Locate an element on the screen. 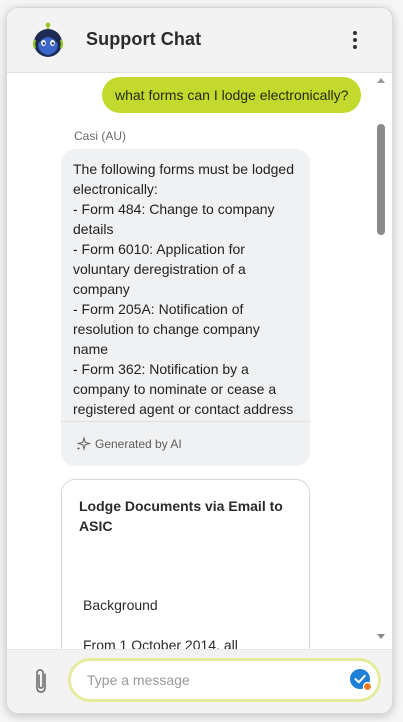  sparkle-icon is located at coordinates (83, 444).